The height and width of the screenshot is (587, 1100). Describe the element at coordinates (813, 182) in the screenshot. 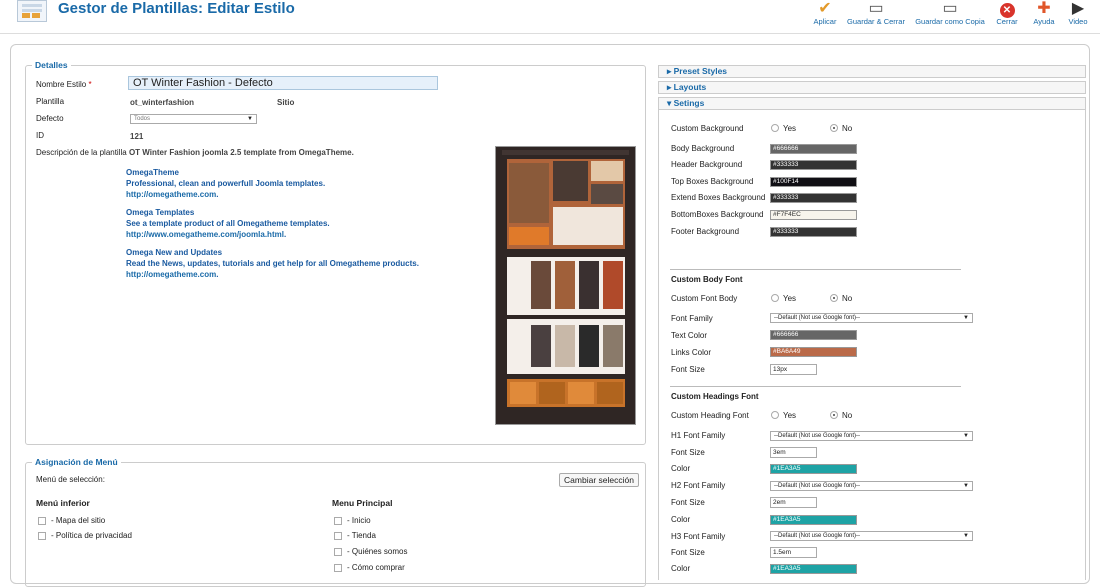

I see `top-boxes-background-color-input: #100F14` at that location.